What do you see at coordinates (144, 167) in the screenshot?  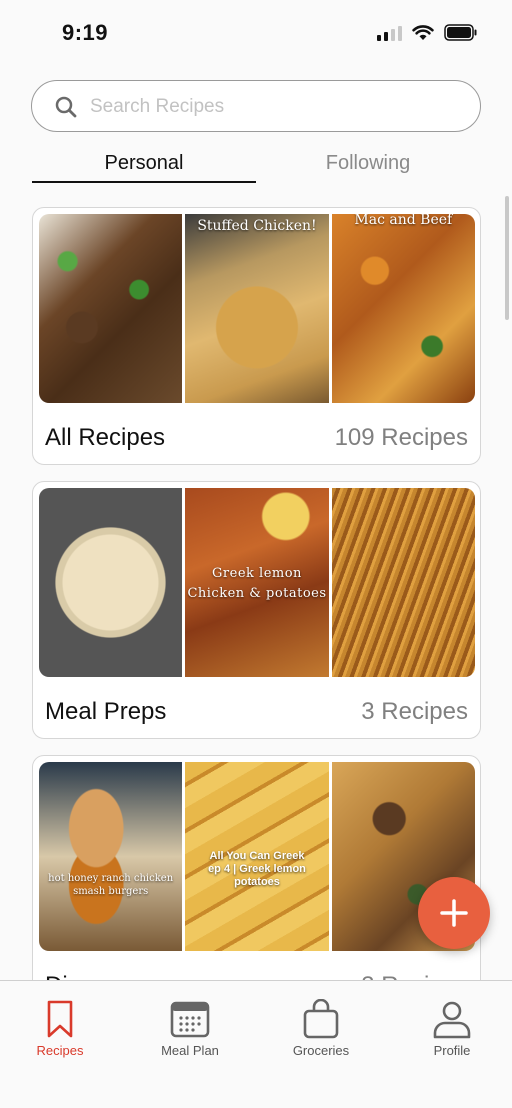 I see `tab-personal: Personal` at bounding box center [144, 167].